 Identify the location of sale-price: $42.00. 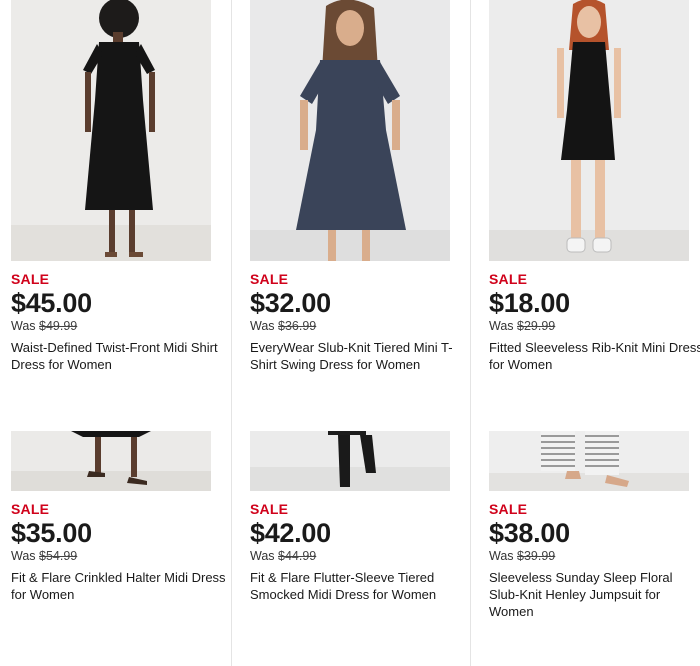
(290, 533).